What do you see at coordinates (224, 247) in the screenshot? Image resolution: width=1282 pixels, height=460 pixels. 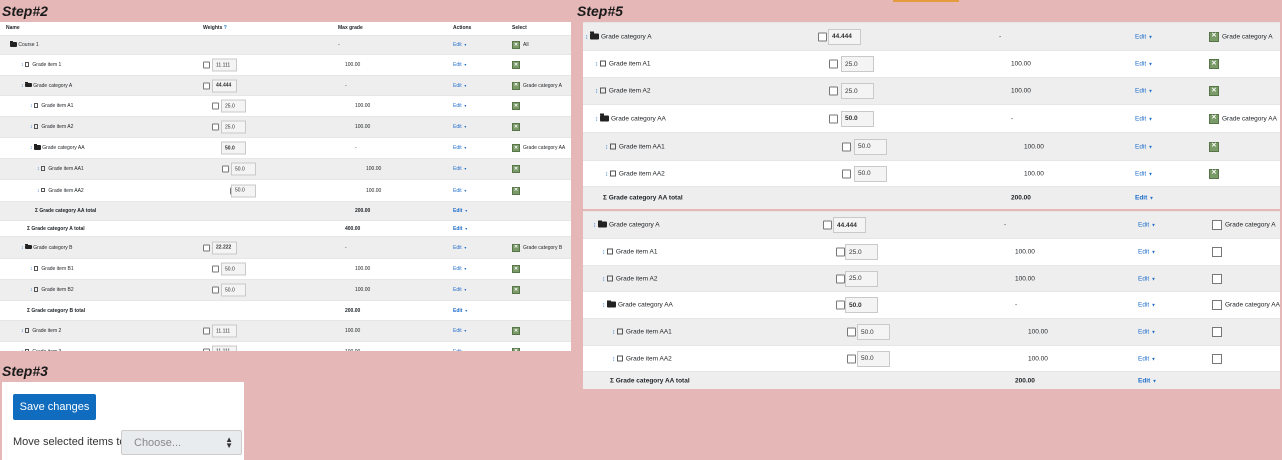 I see `weight-input: 22.222` at bounding box center [224, 247].